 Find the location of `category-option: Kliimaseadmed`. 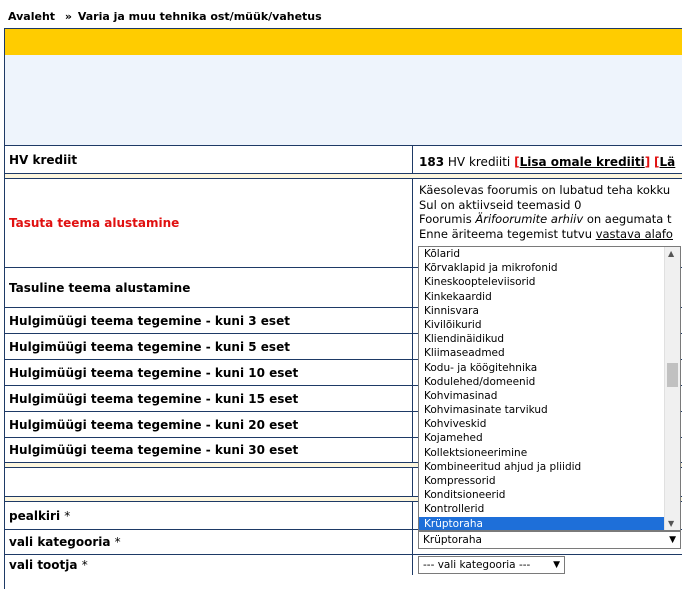

category-option: Kliimaseadmed is located at coordinates (542, 353).